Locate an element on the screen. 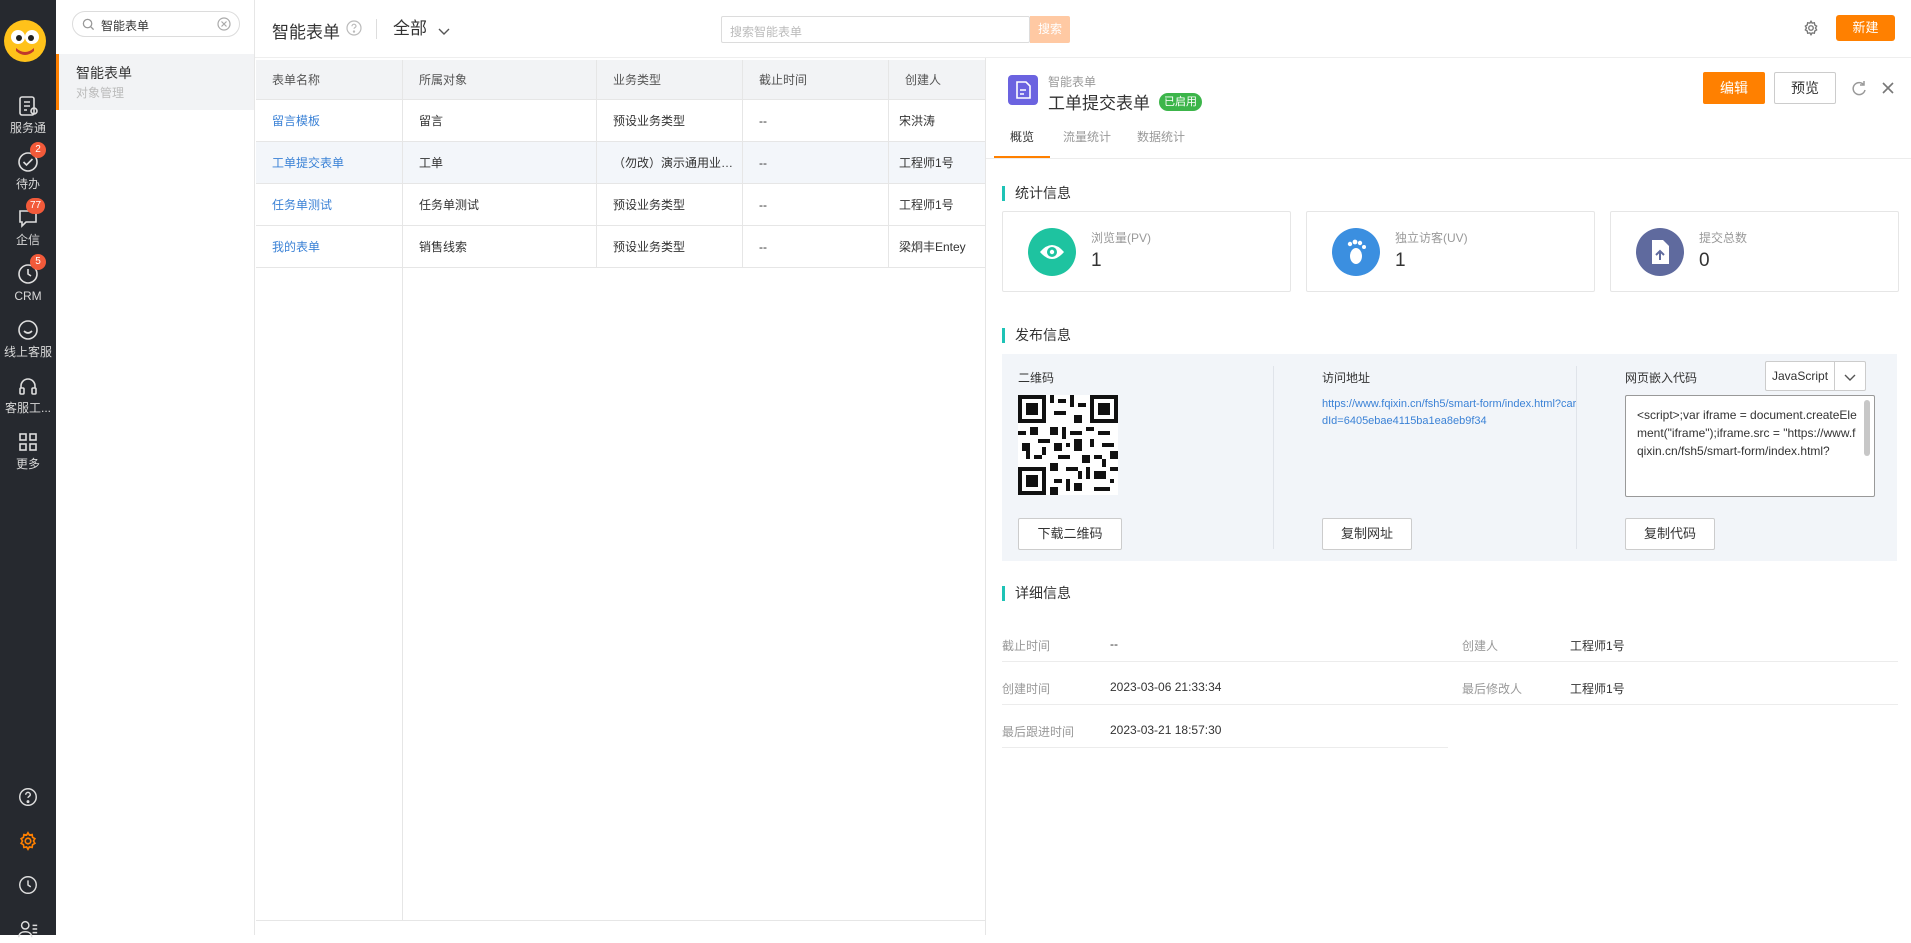  column-header: 截止时间 is located at coordinates (816, 80).